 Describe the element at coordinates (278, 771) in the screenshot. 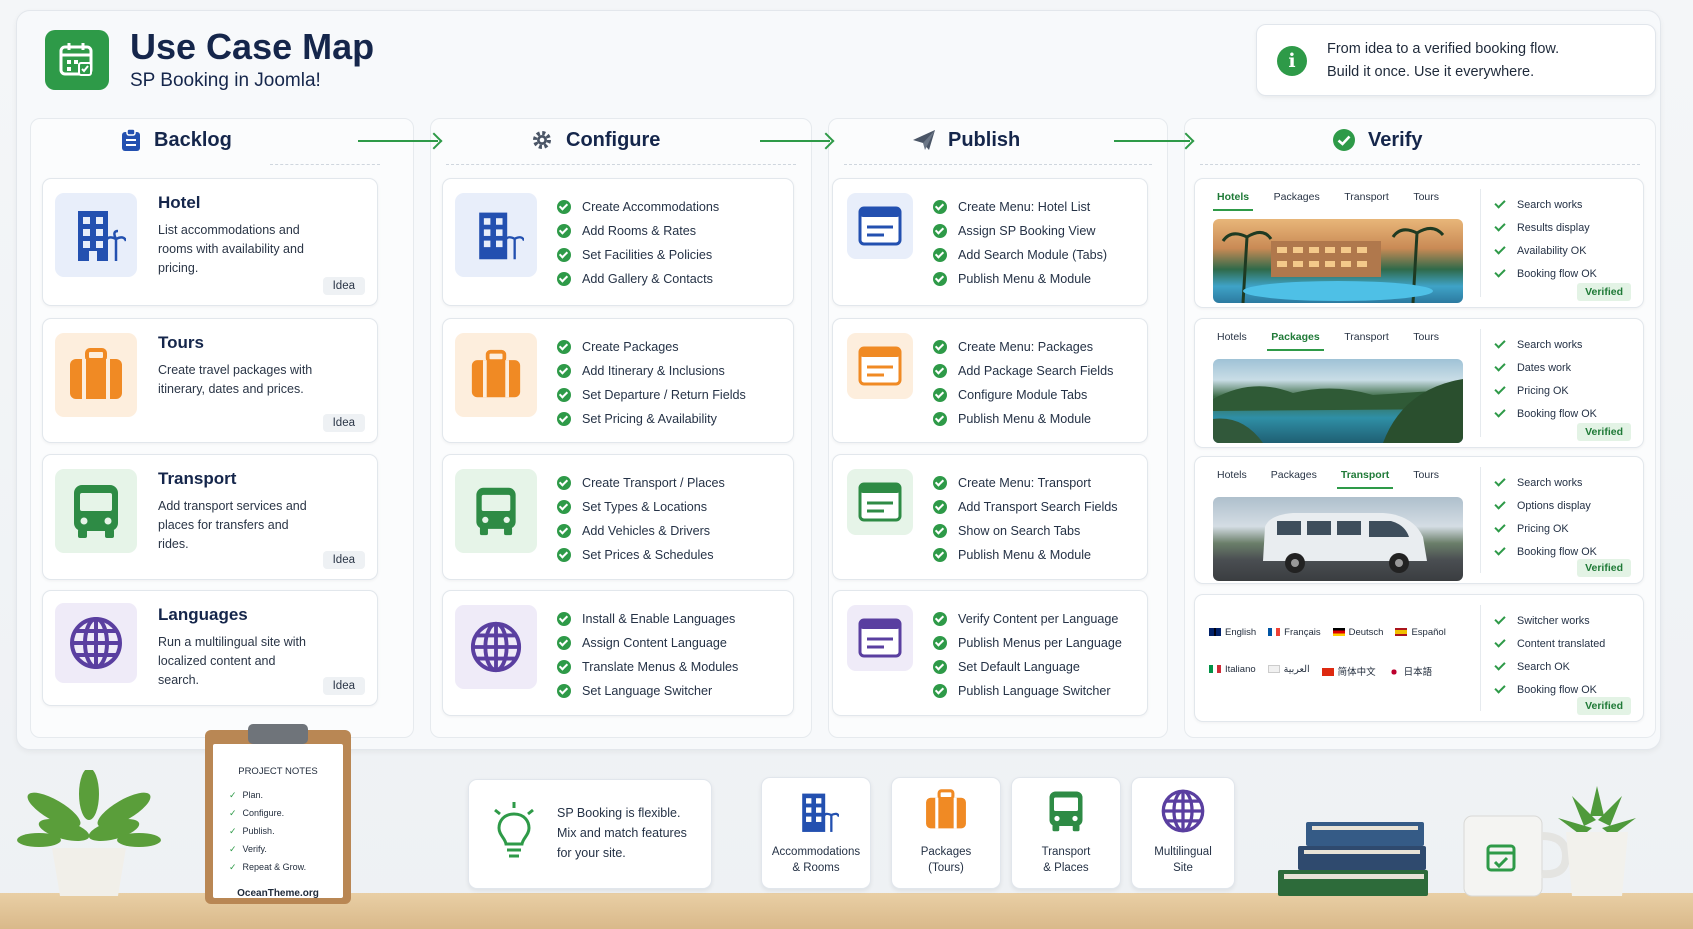

I see `notes-title: PROJECT NOTES` at that location.